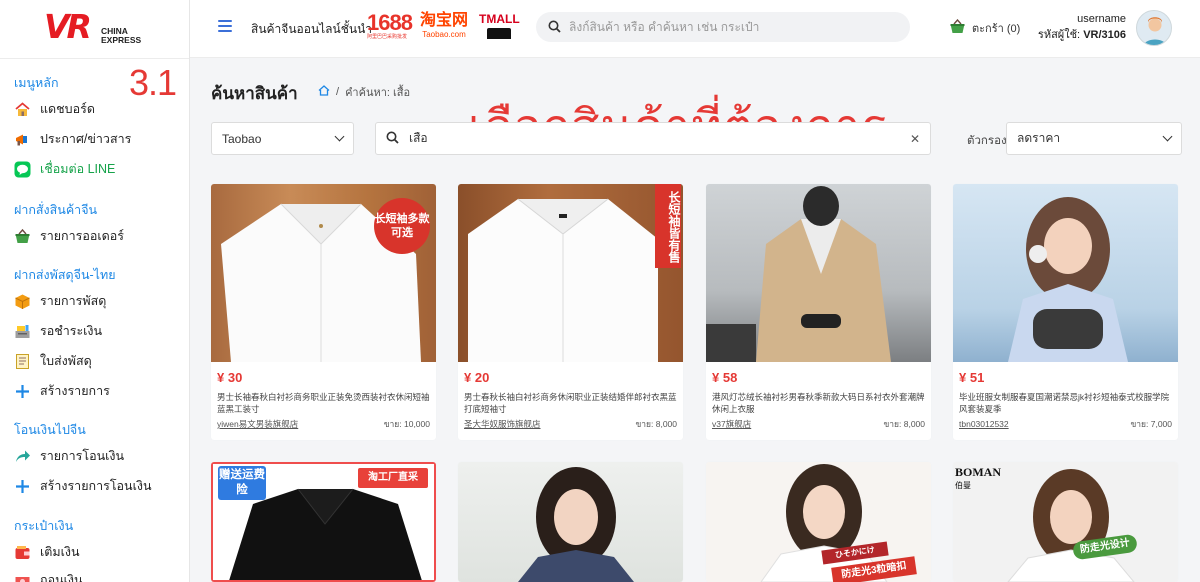 The image size is (1200, 582). I want to click on product-name: 男士长袖春秋白衬衫商务职业正装免烫西装衬衣休闲短袖蓝黑工装寸, so click(323, 403).